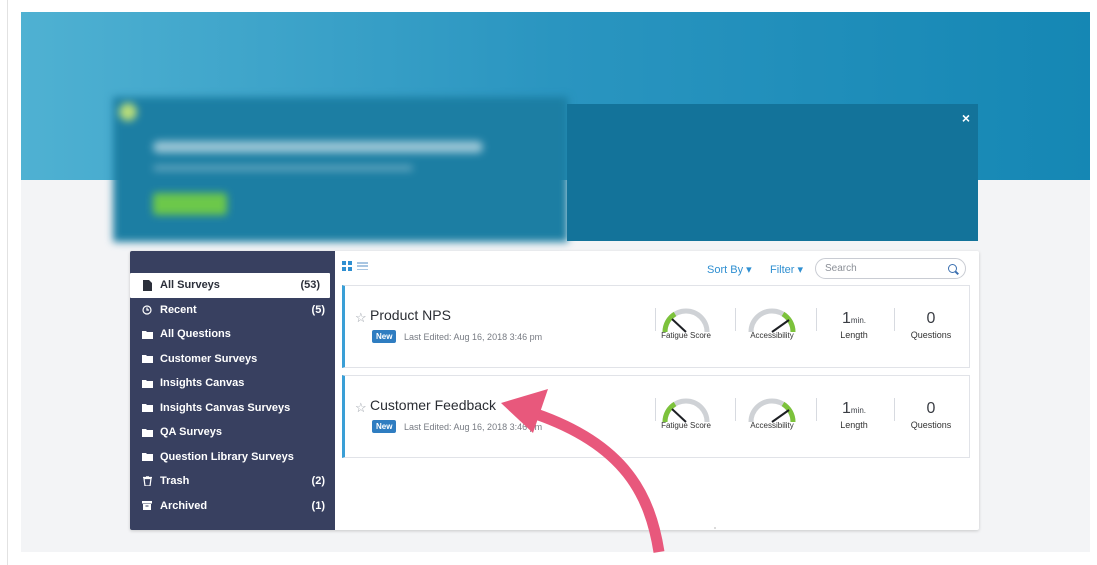 The height and width of the screenshot is (565, 1097). Describe the element at coordinates (195, 334) in the screenshot. I see `sidebar-item-label: All Questions` at that location.